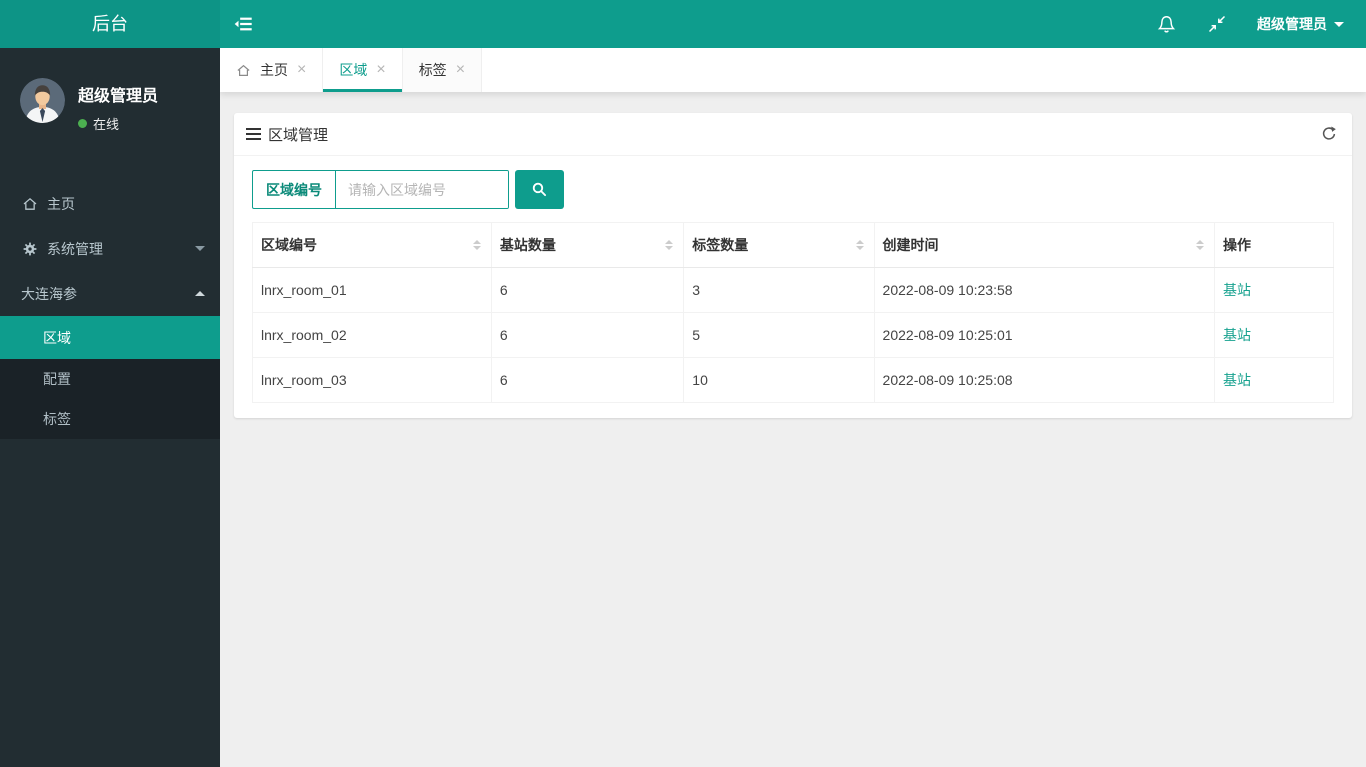  Describe the element at coordinates (372, 290) in the screenshot. I see `cell-region-code: lnrx_room_01` at that location.